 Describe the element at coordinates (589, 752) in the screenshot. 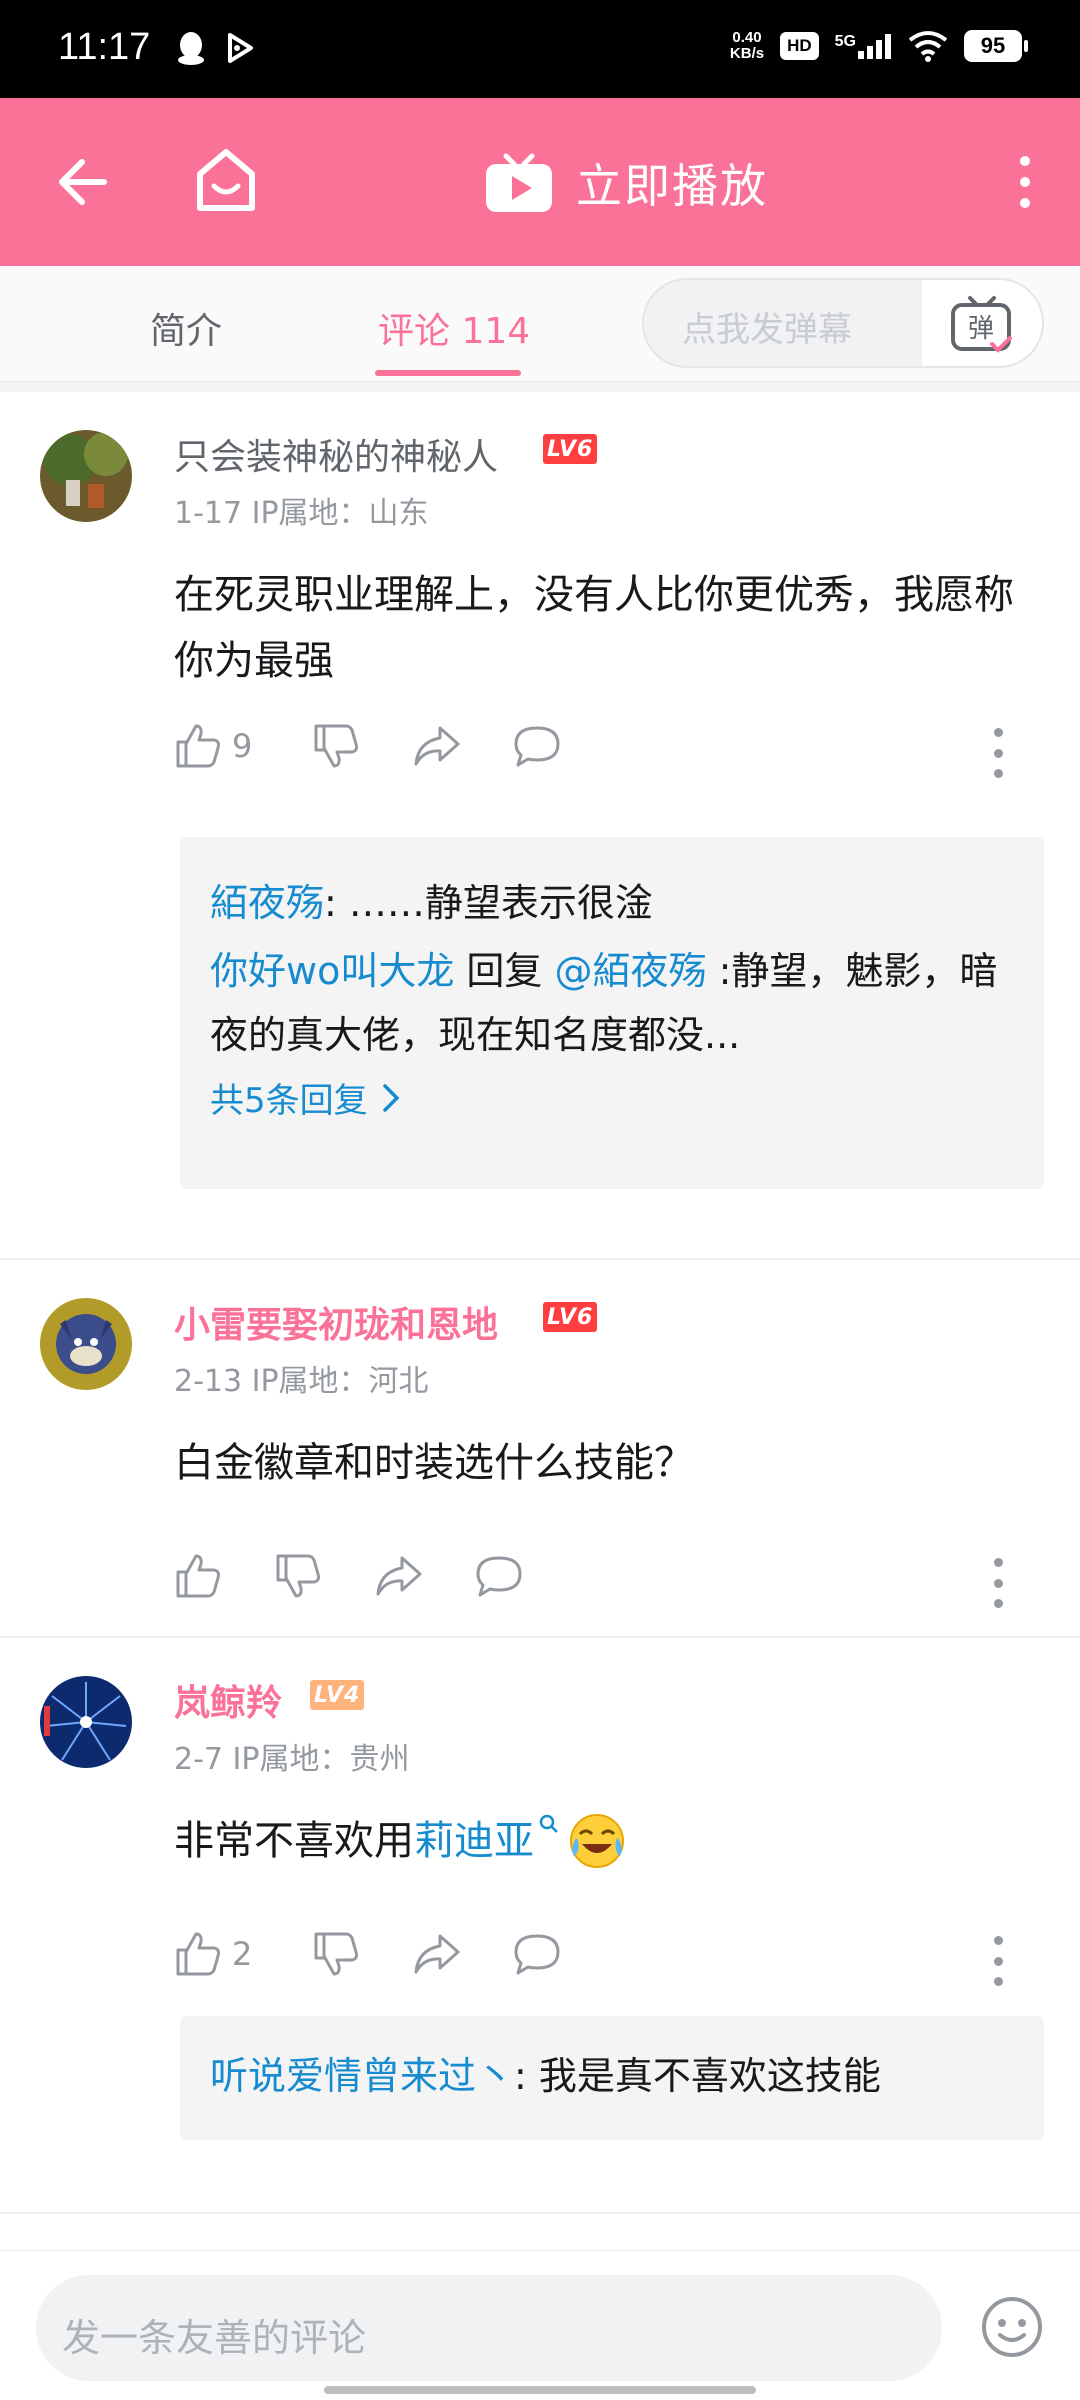

I see `comment-actions: 9` at that location.